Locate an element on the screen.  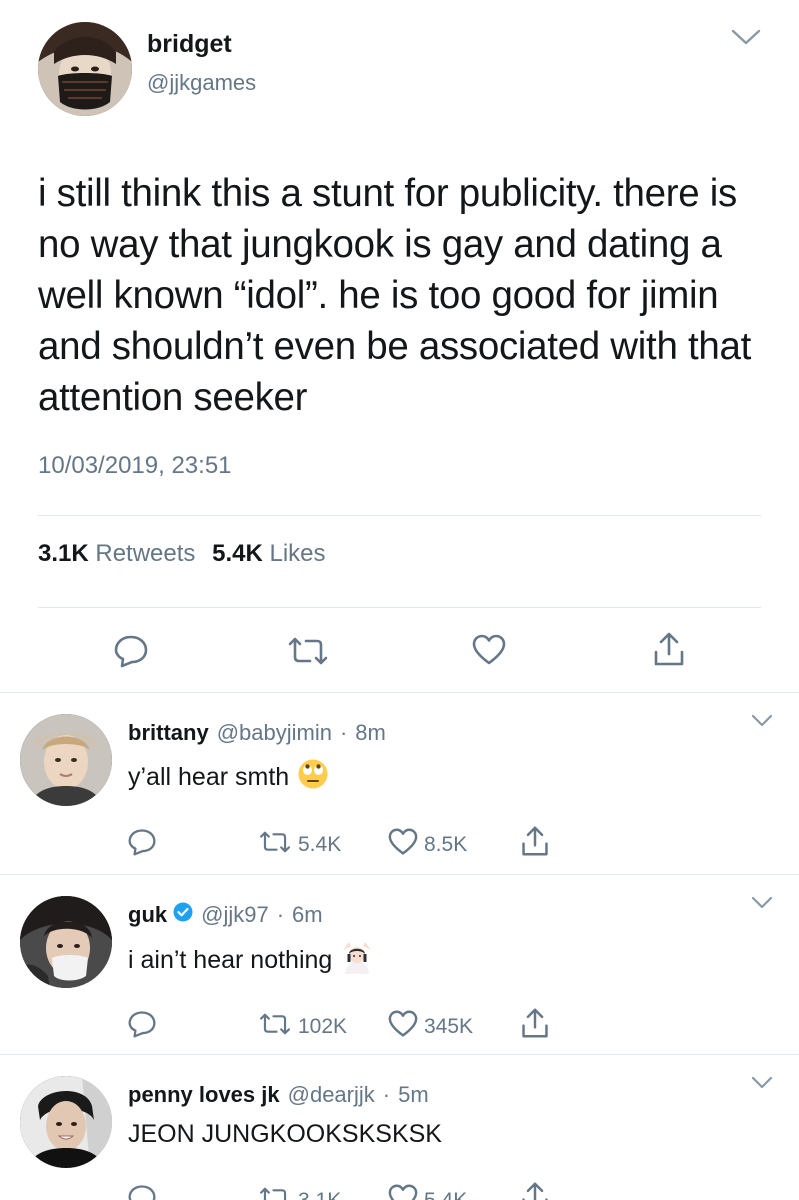
reply-actions: 102K 345K is located at coordinates (399, 1025).